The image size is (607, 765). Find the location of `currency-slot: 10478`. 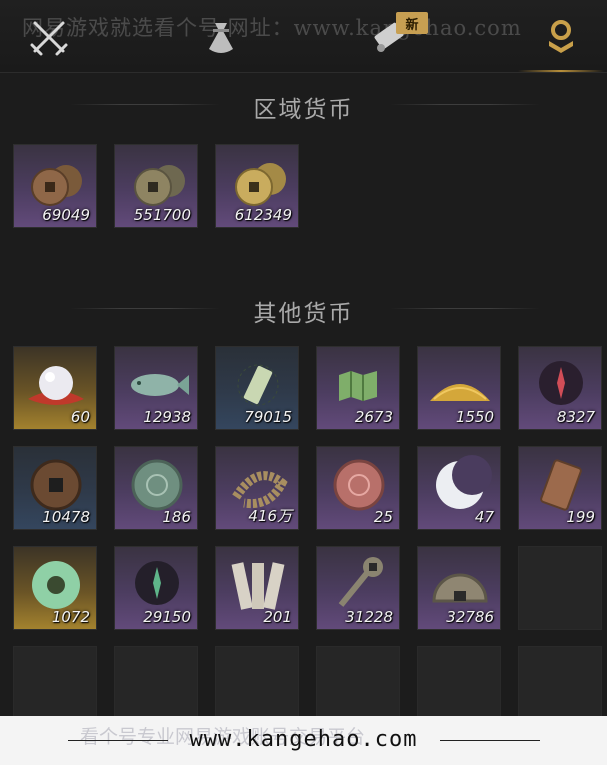

currency-slot: 10478 is located at coordinates (55, 488).